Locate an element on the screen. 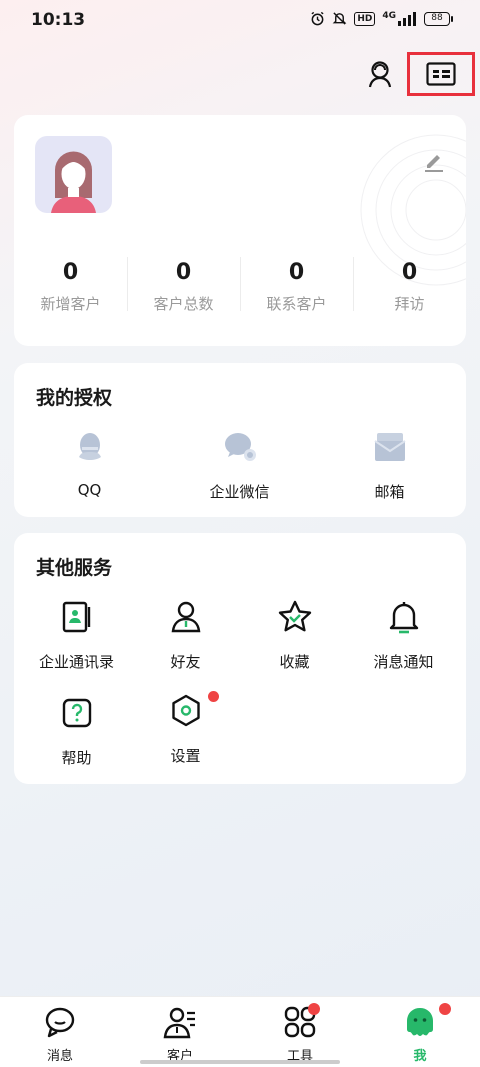 The height and width of the screenshot is (1067, 480). friend-icon is located at coordinates (185, 617).